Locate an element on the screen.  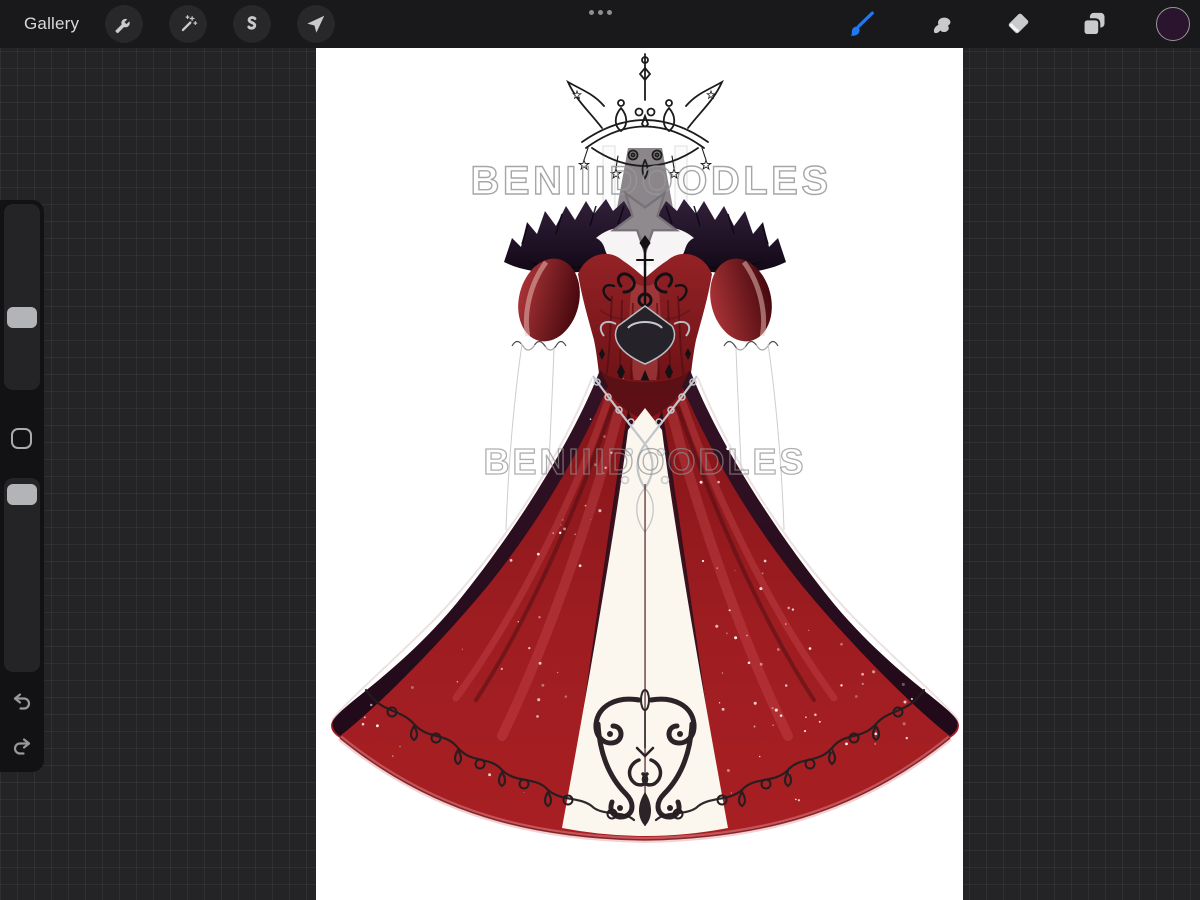
gallery-button: Gallery is located at coordinates (51, 24).